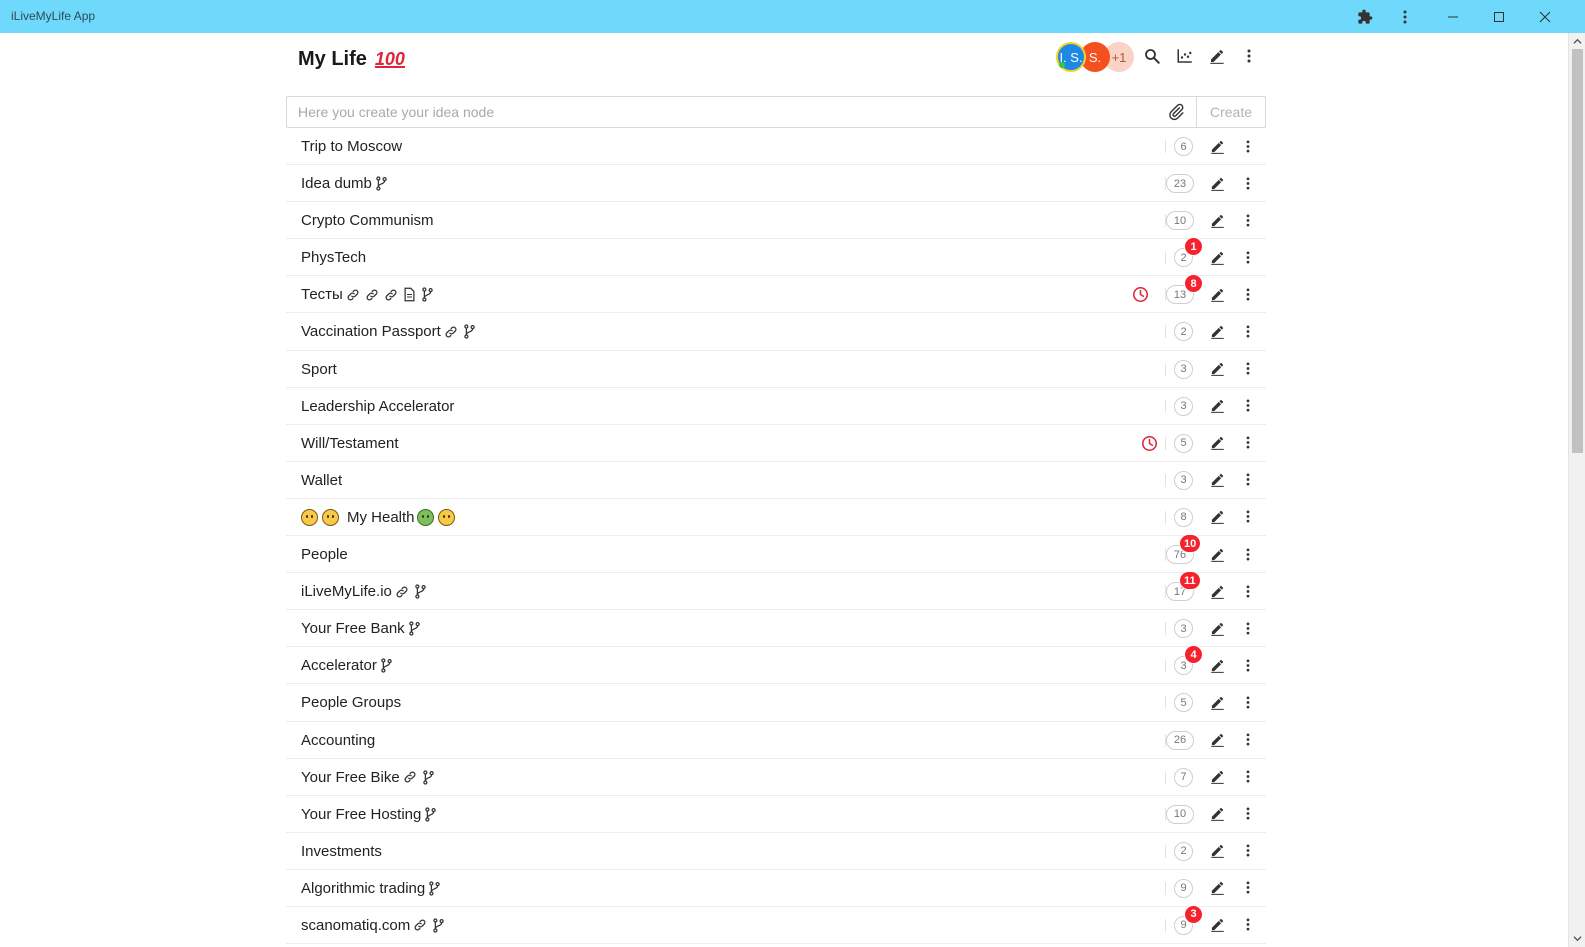 This screenshot has height=947, width=1585. What do you see at coordinates (1577, 41) in the screenshot?
I see `scroll-up-icon` at bounding box center [1577, 41].